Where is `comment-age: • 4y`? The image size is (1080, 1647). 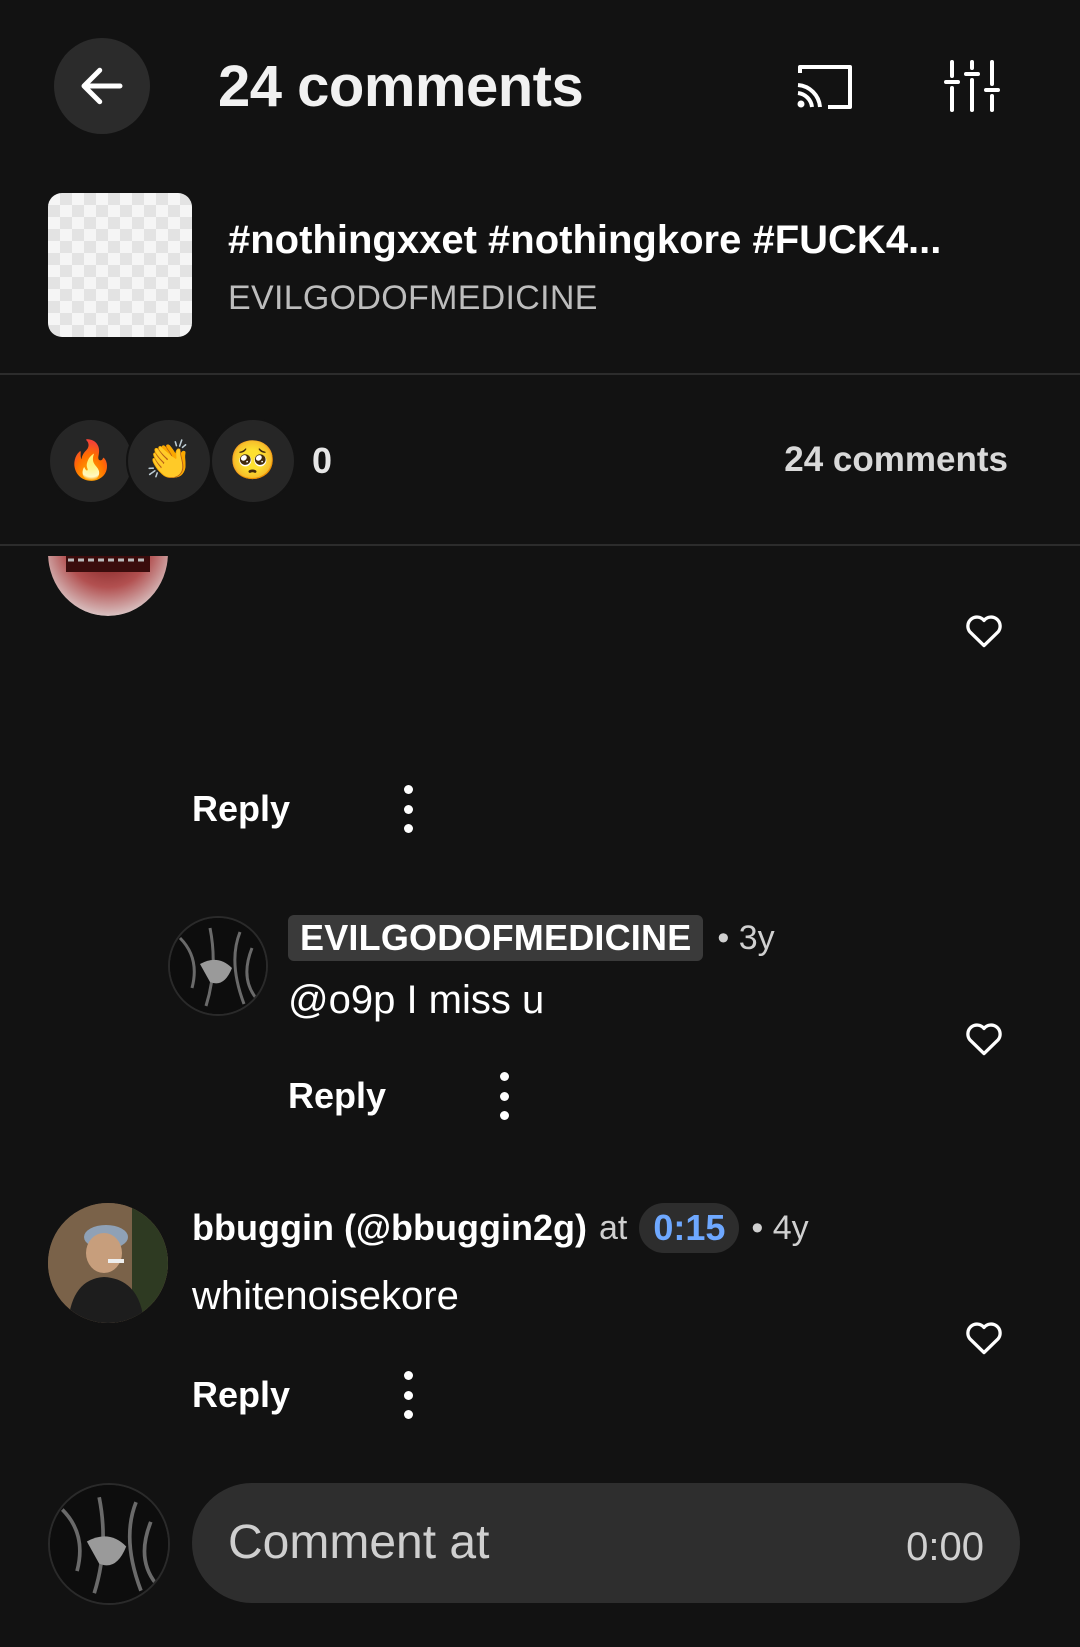
comment-age: • 4y is located at coordinates (780, 1227).